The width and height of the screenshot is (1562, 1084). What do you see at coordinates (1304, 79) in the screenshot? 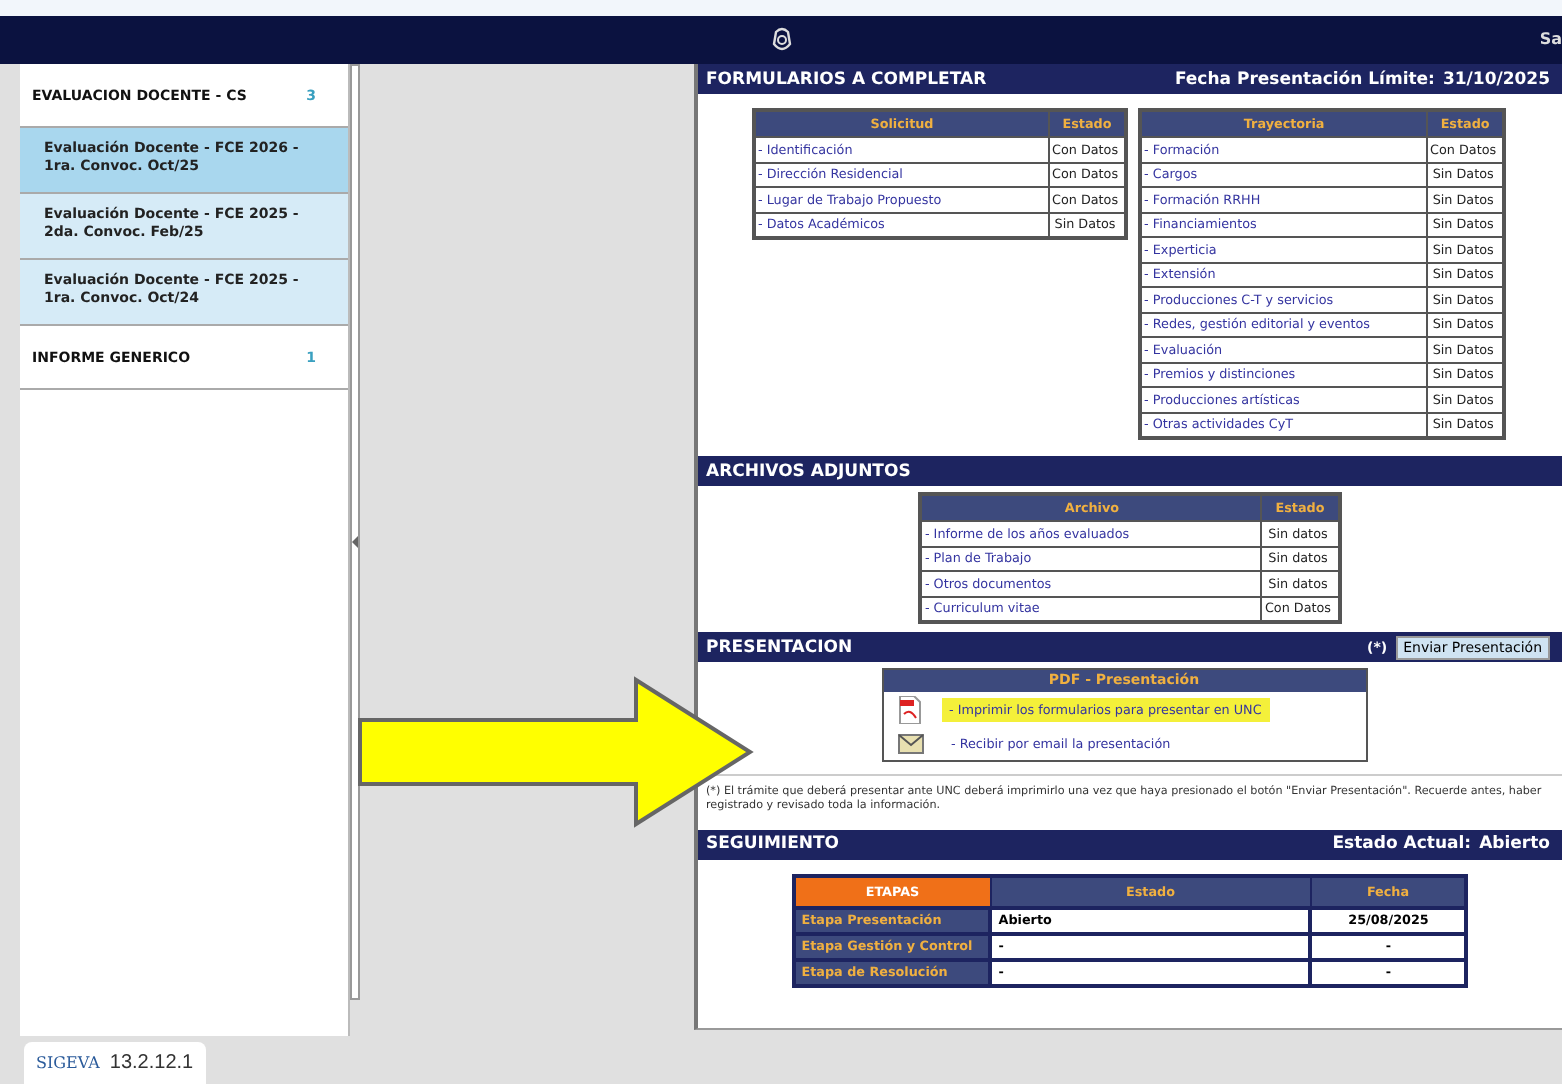
I see `deadline-label: Fecha Presentación Límite:` at bounding box center [1304, 79].